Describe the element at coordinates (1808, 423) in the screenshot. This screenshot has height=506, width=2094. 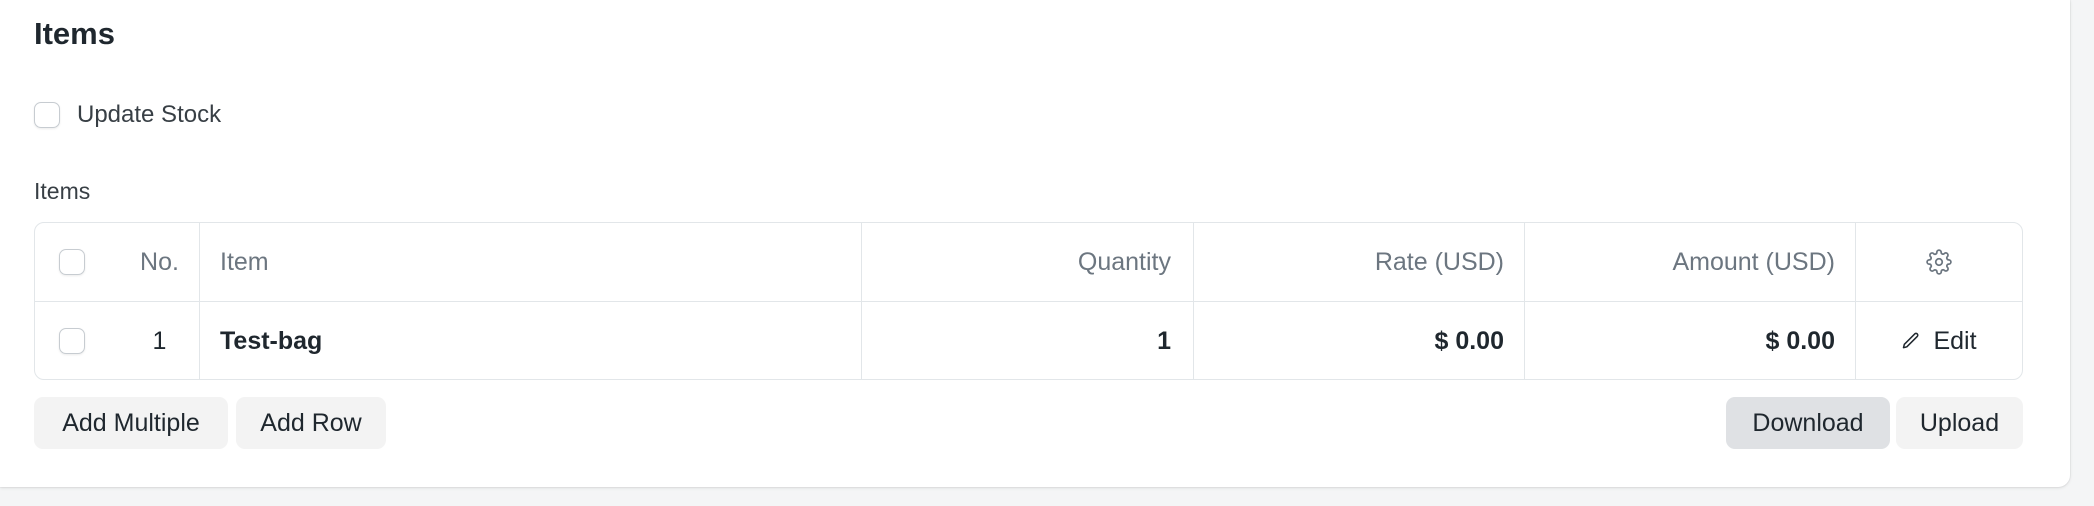
I see `download-button: Download` at that location.